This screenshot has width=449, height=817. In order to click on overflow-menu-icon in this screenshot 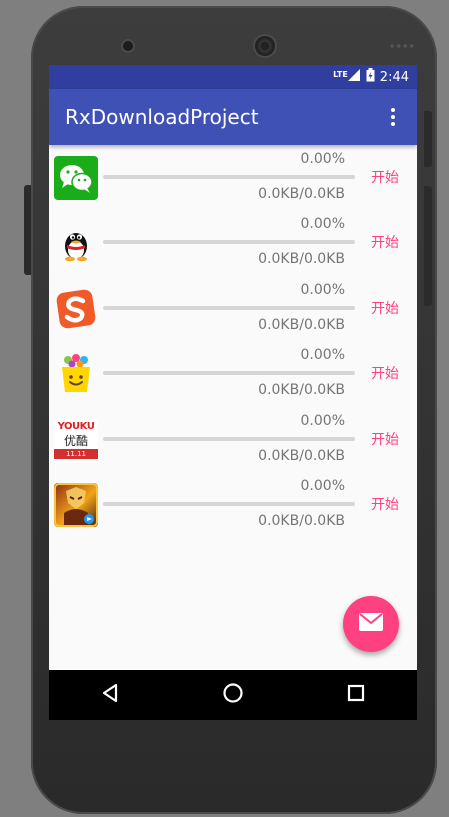, I will do `click(393, 117)`.